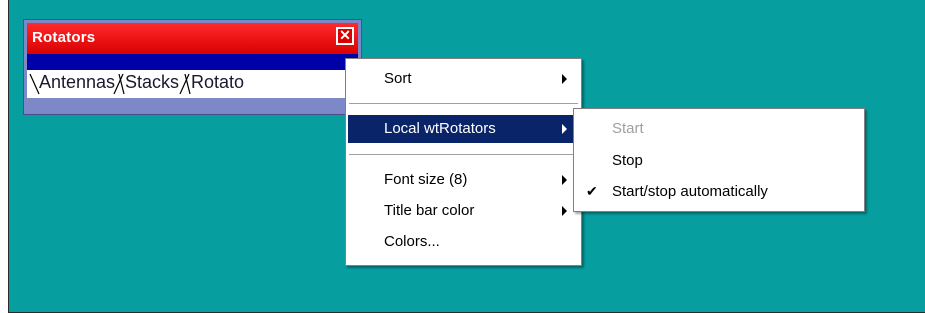  What do you see at coordinates (690, 191) in the screenshot?
I see `submenu-item-label: Start/stop automatically` at bounding box center [690, 191].